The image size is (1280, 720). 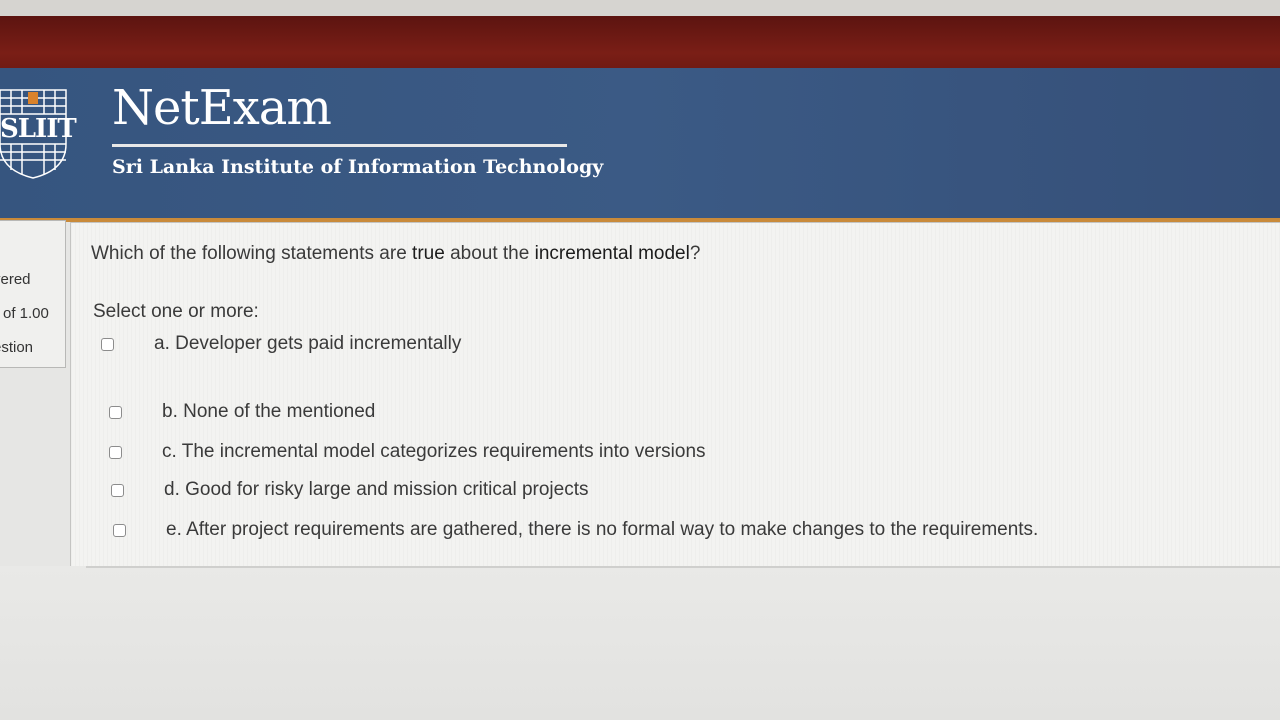 I want to click on checkbox-b, so click(x=115, y=412).